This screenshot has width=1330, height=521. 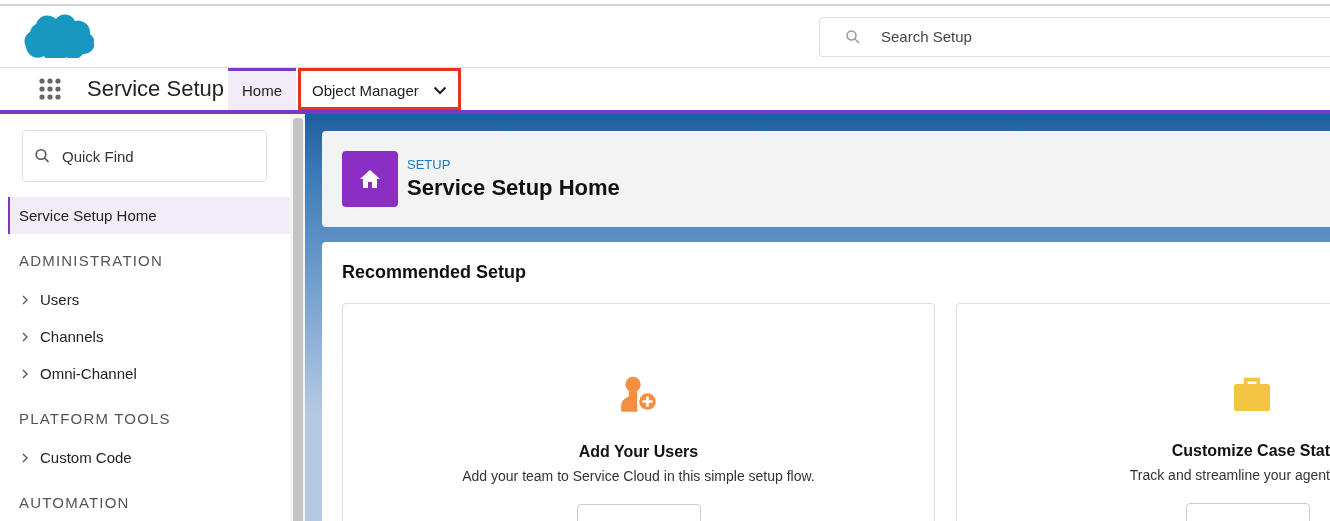 What do you see at coordinates (144, 156) in the screenshot?
I see `quick-find-field: Quick Find` at bounding box center [144, 156].